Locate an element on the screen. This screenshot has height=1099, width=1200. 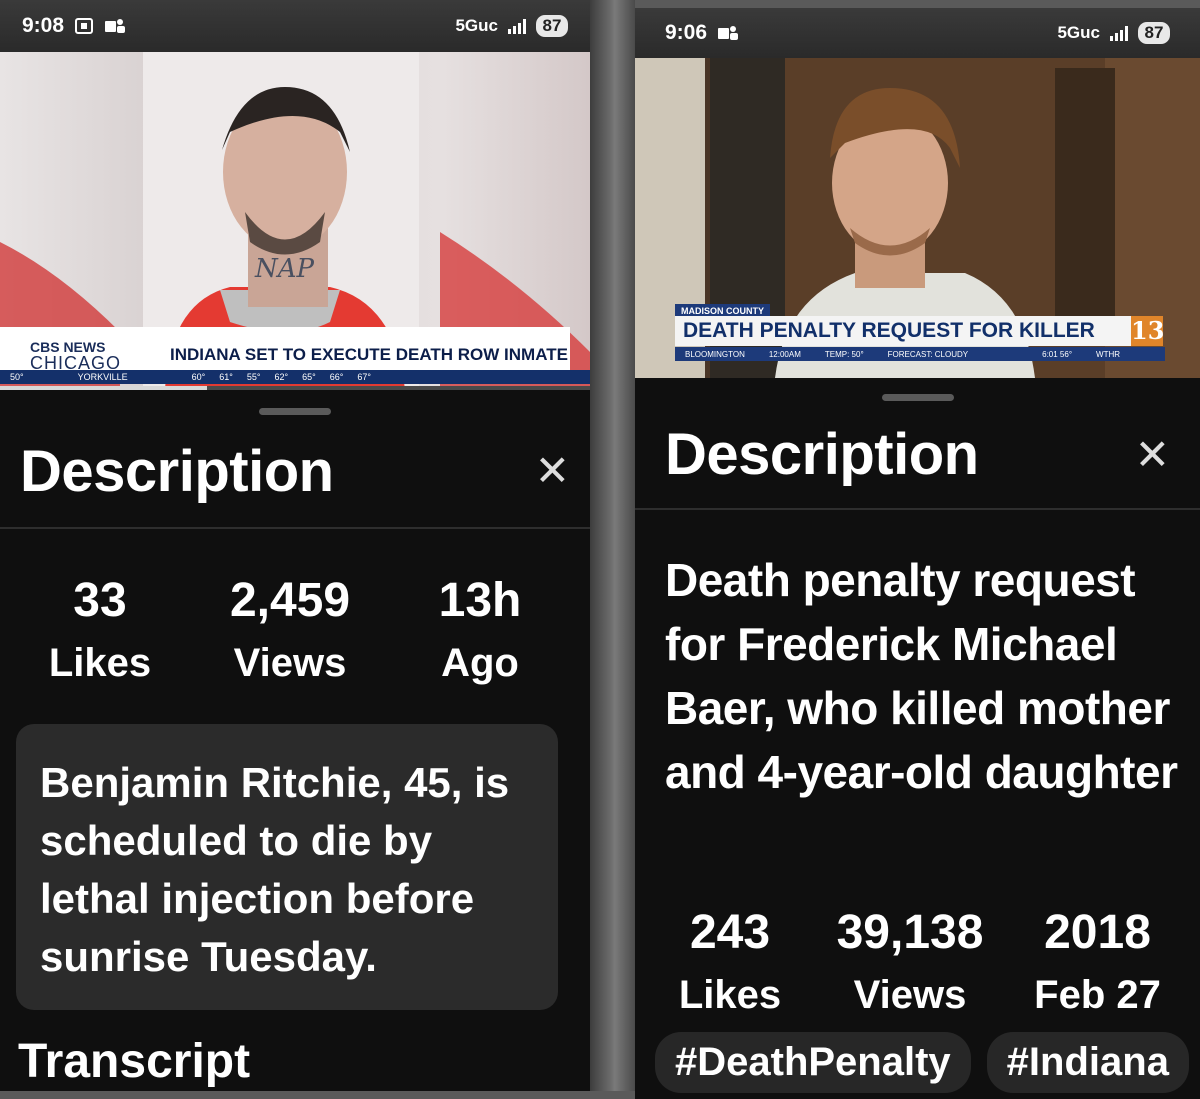
forecast-1: 61° is located at coordinates (226, 377).